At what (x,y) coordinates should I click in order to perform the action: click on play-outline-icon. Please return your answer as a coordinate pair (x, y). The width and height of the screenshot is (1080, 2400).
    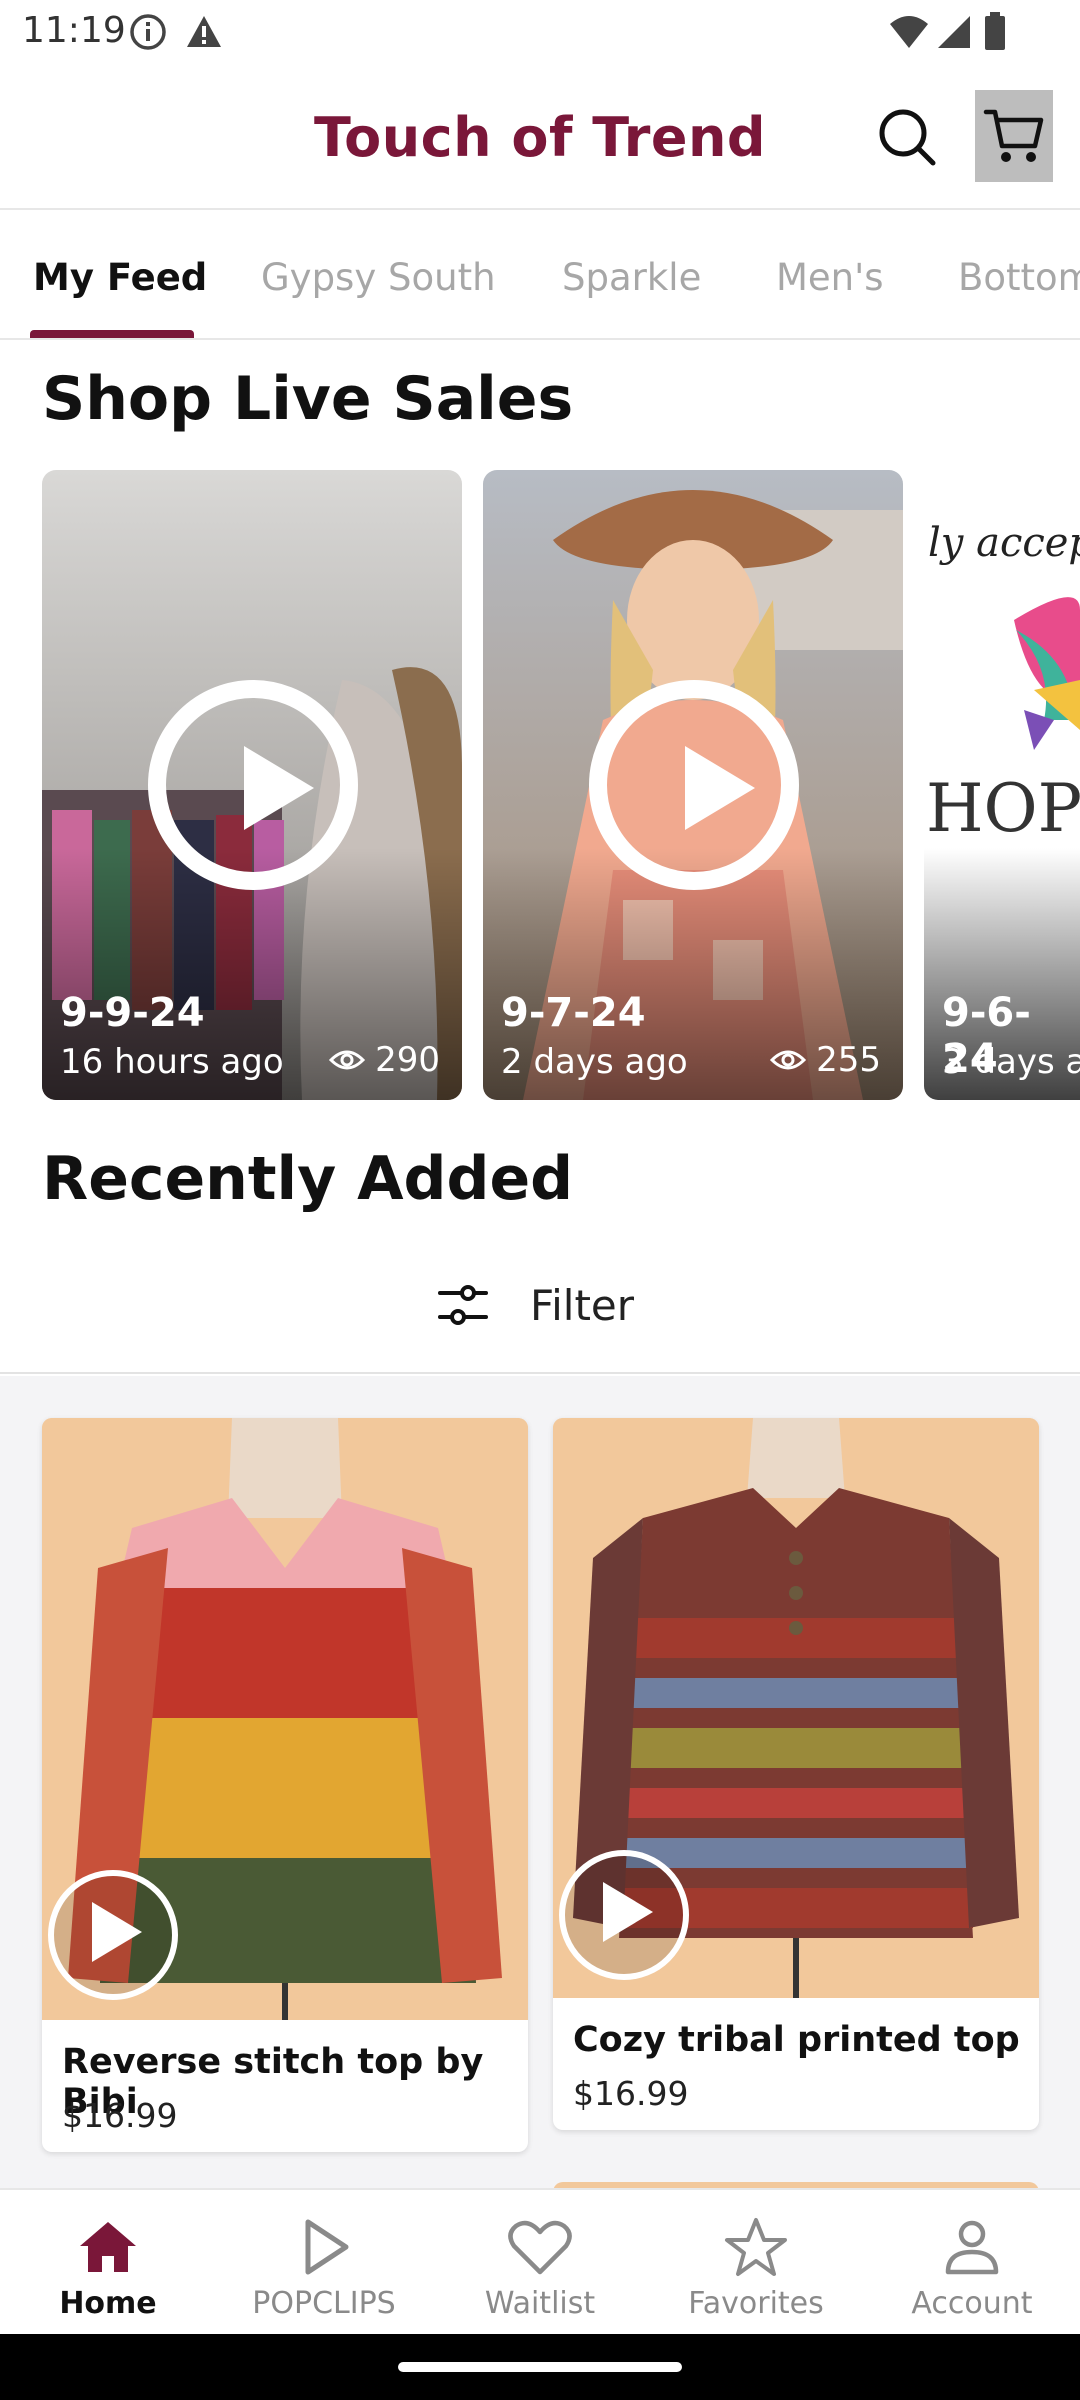
    Looking at the image, I should click on (327, 2247).